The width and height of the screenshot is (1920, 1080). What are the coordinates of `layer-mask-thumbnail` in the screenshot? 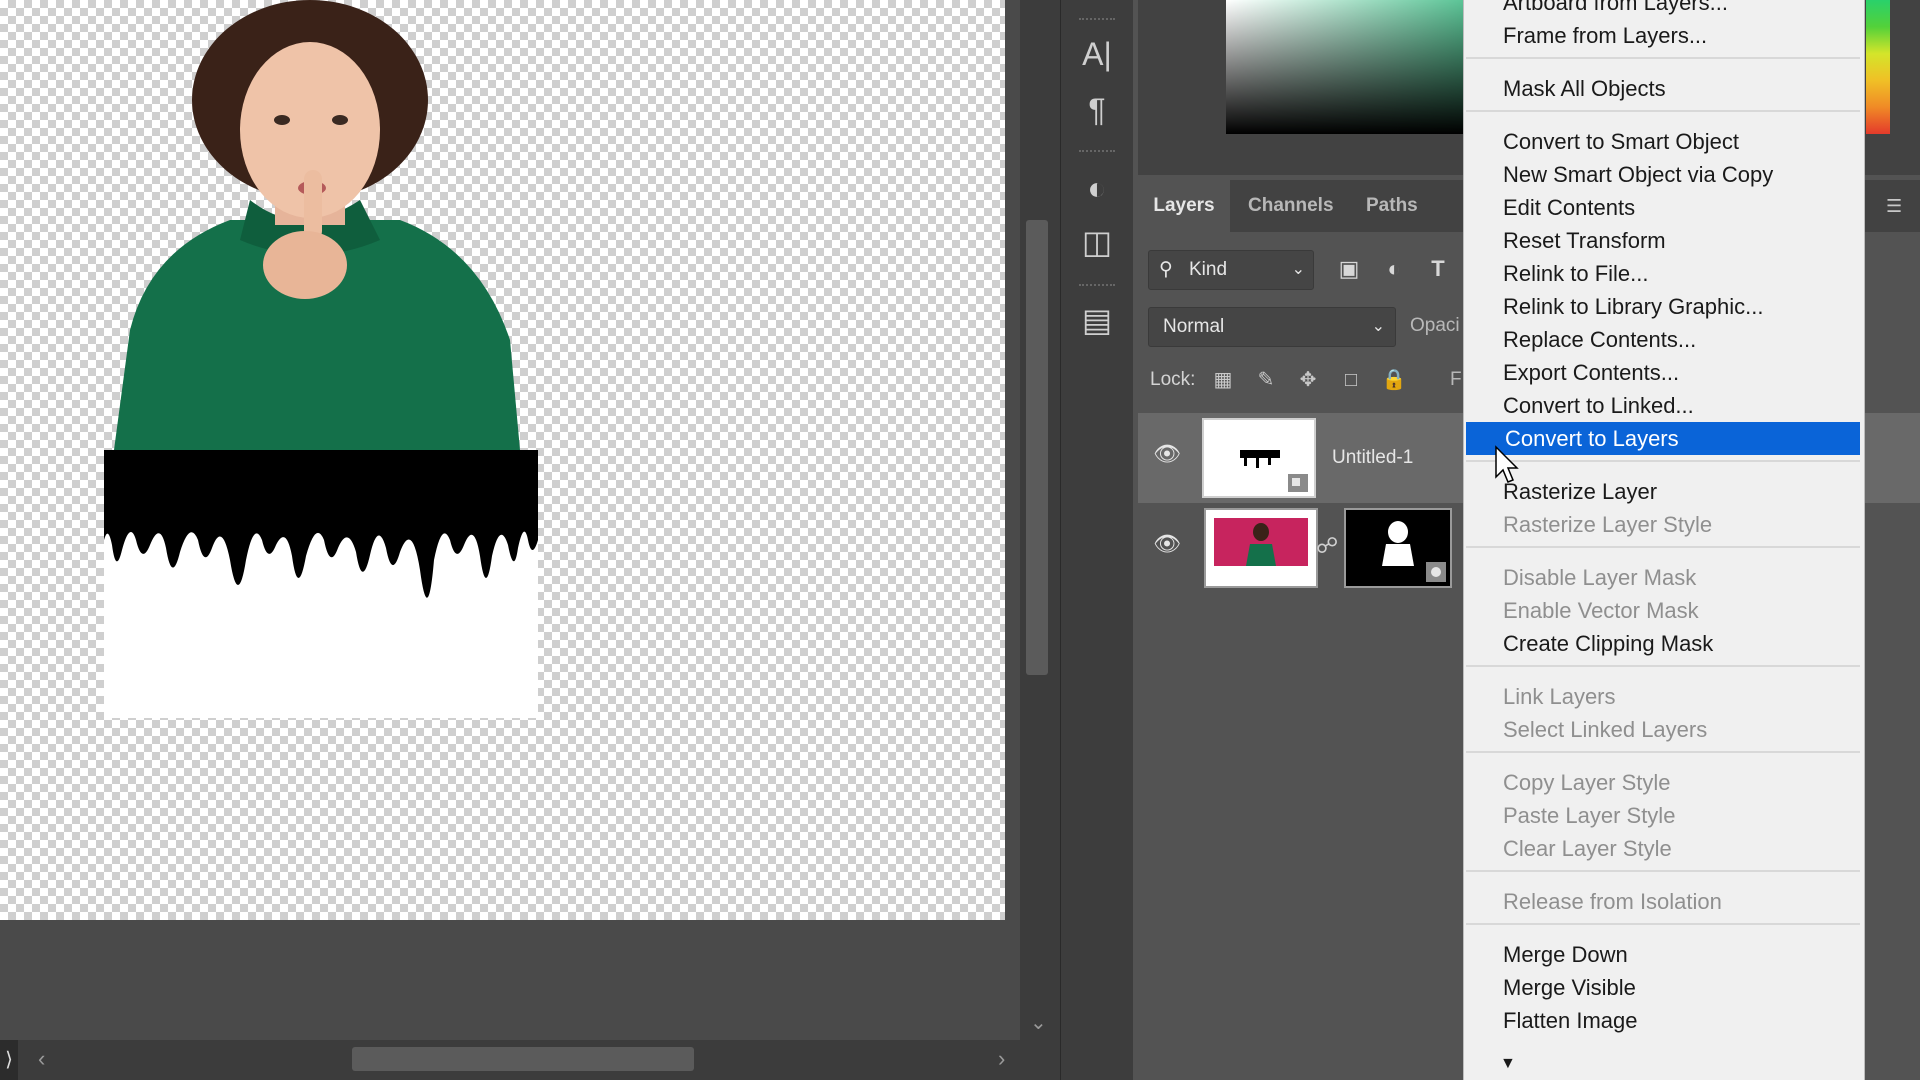 It's located at (1398, 548).